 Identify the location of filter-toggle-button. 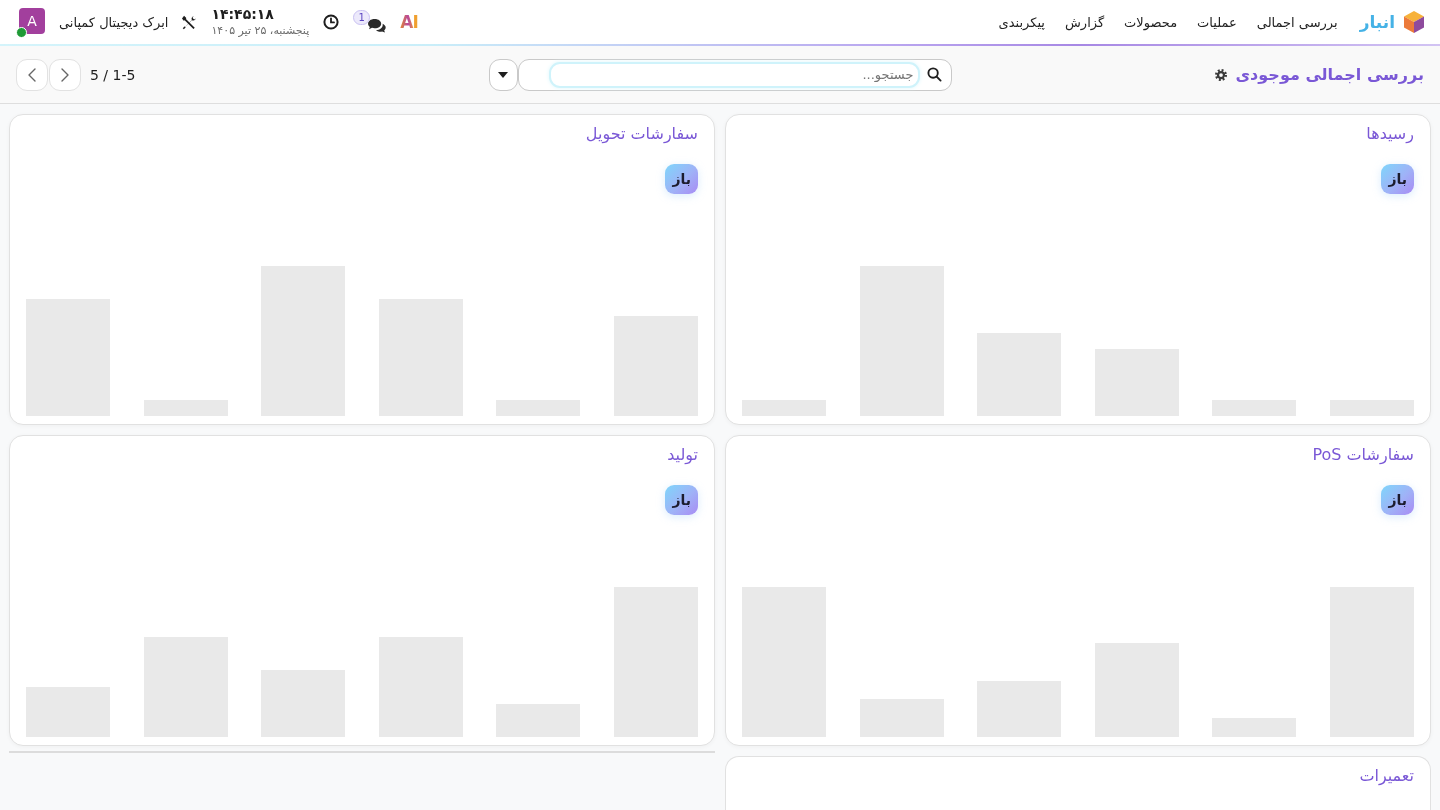
(503, 74).